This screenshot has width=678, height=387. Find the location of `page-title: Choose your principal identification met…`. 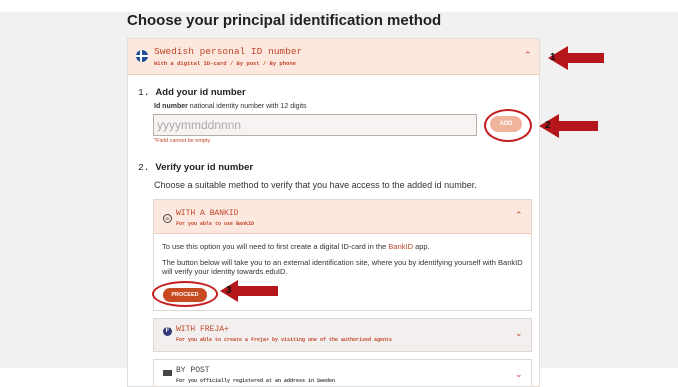

page-title: Choose your principal identification met… is located at coordinates (284, 20).